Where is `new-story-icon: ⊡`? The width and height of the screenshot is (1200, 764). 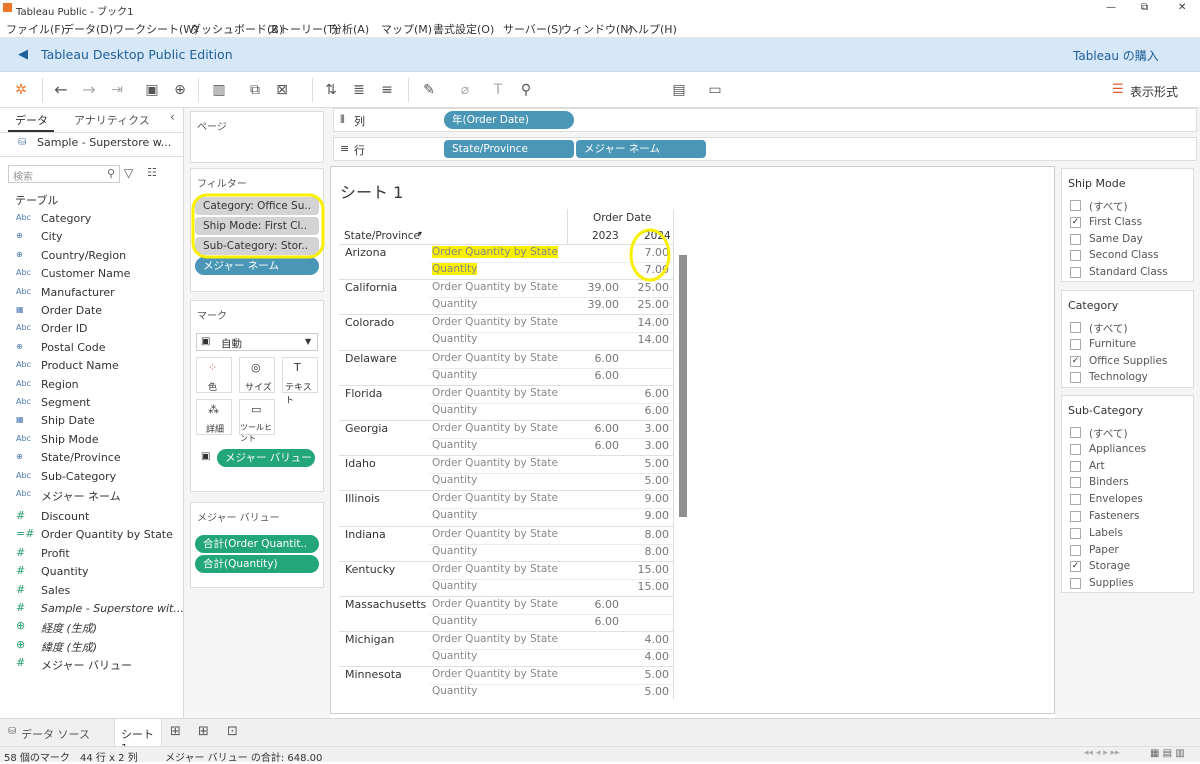 new-story-icon: ⊡ is located at coordinates (232, 731).